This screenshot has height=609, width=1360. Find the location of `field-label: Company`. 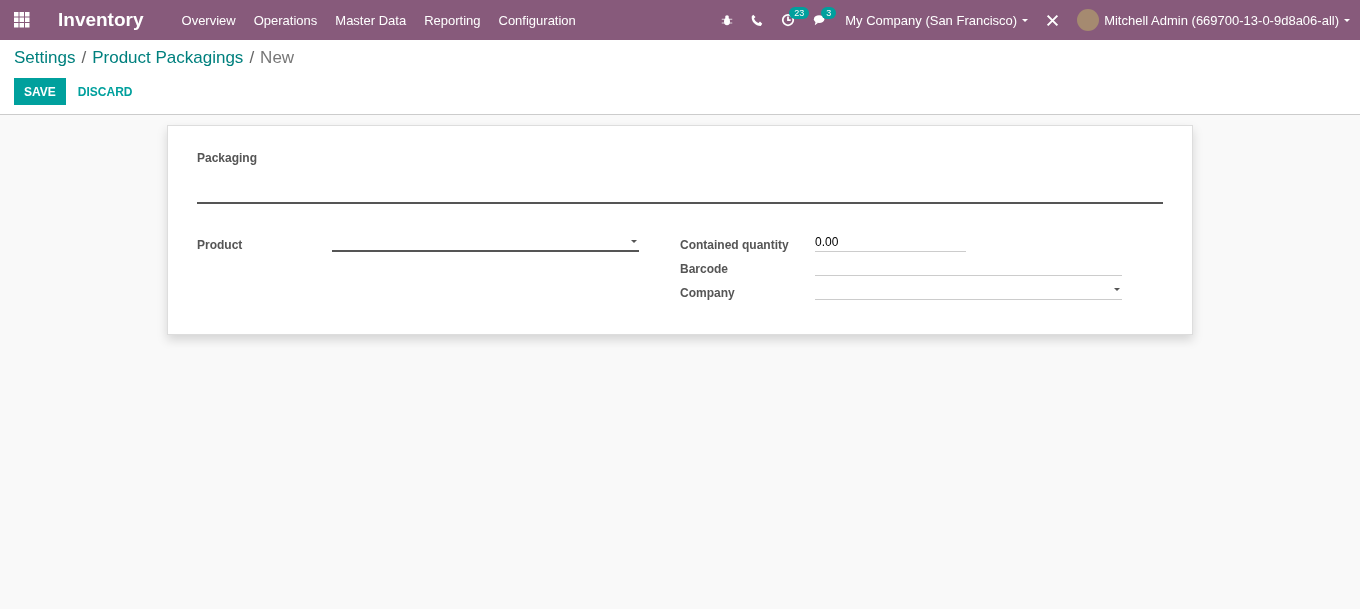

field-label: Company is located at coordinates (708, 293).